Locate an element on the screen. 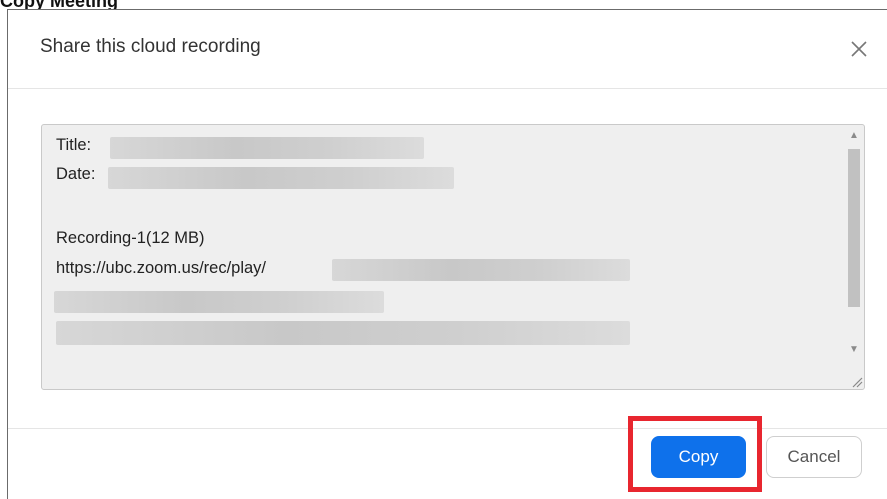 This screenshot has height=499, width=887. close-button is located at coordinates (859, 49).